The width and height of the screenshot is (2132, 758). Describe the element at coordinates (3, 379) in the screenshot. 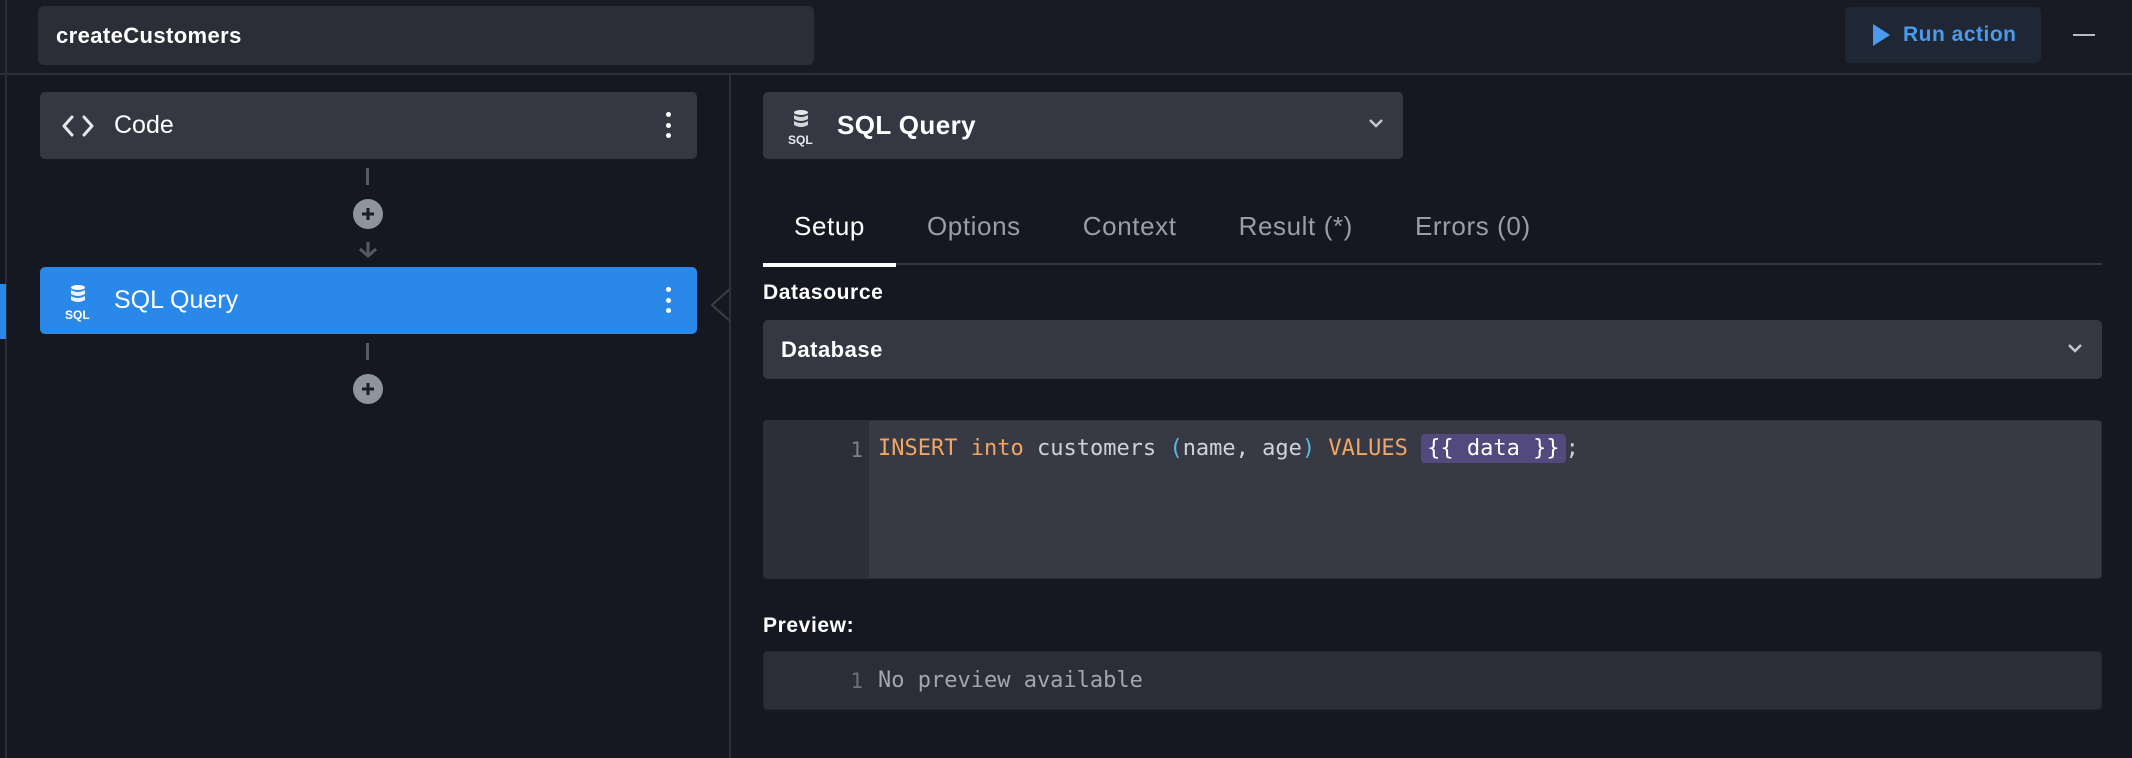

I see `left-edge-divider` at that location.